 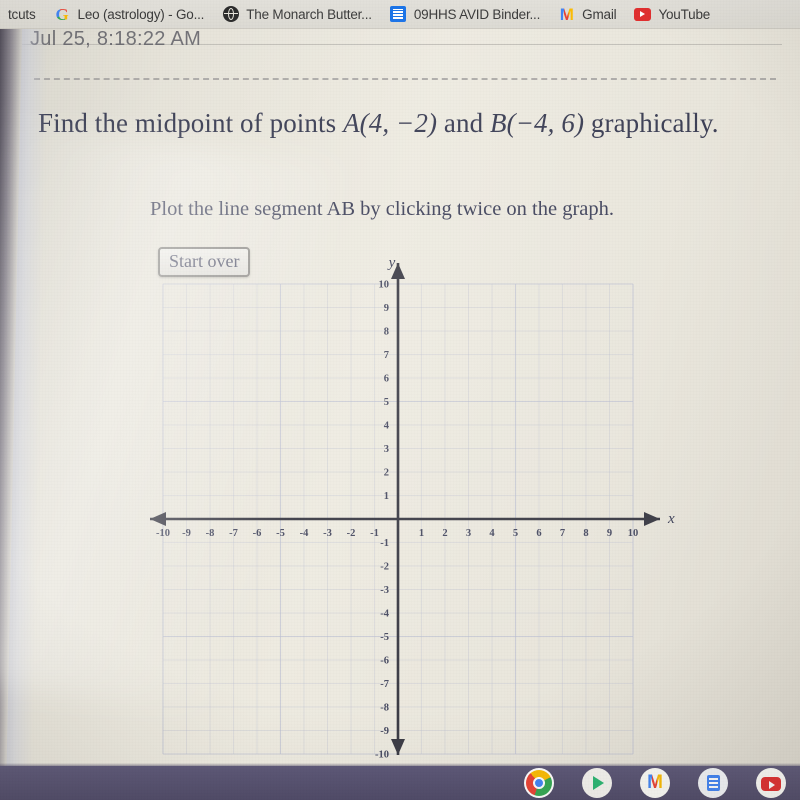 What do you see at coordinates (651, 123) in the screenshot?
I see `problem-suffix: graphically.` at bounding box center [651, 123].